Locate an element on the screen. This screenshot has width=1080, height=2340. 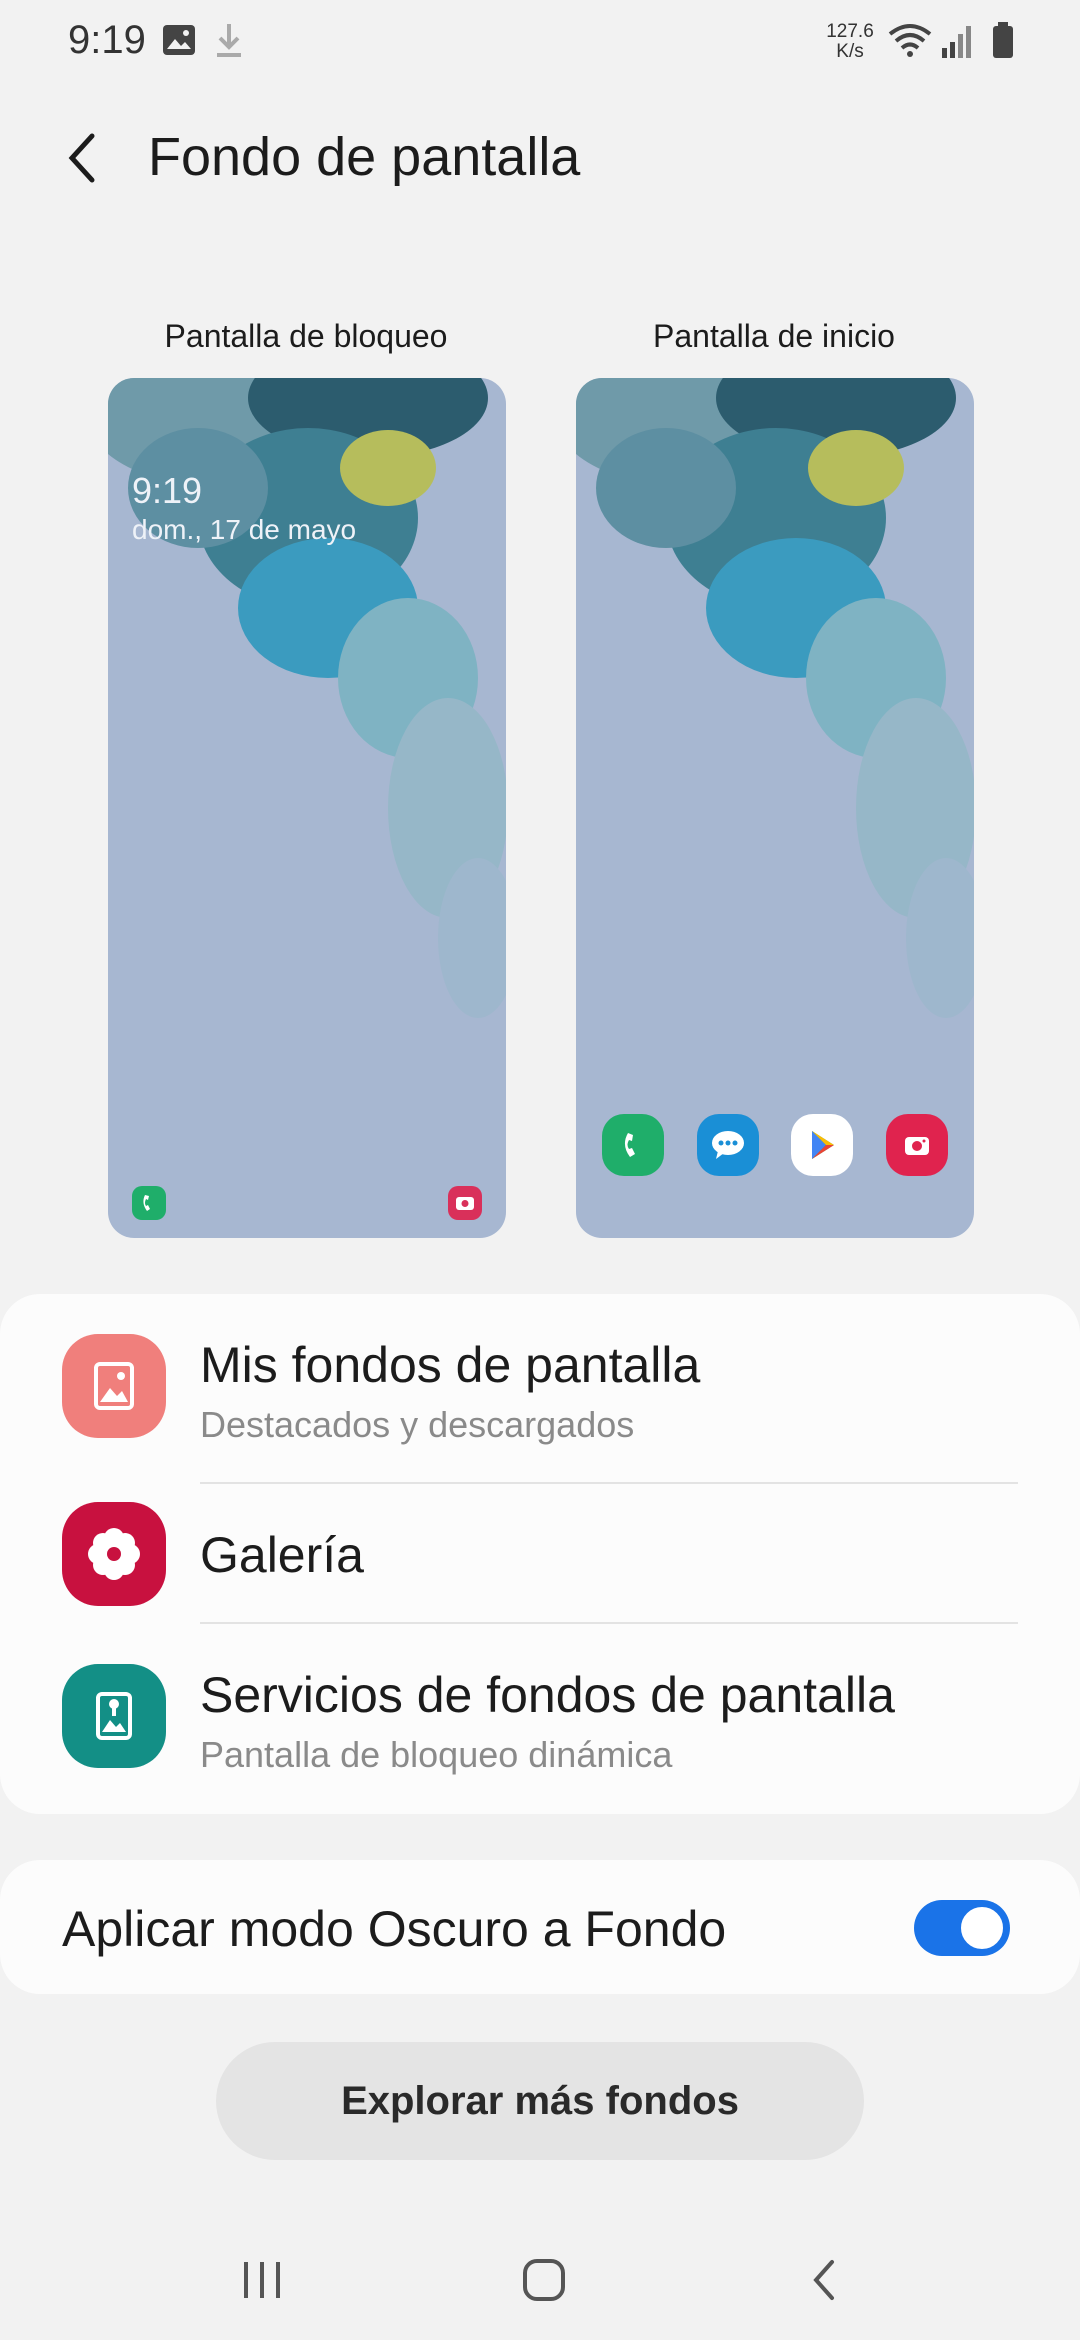
back-icon is located at coordinates (826, 2280).